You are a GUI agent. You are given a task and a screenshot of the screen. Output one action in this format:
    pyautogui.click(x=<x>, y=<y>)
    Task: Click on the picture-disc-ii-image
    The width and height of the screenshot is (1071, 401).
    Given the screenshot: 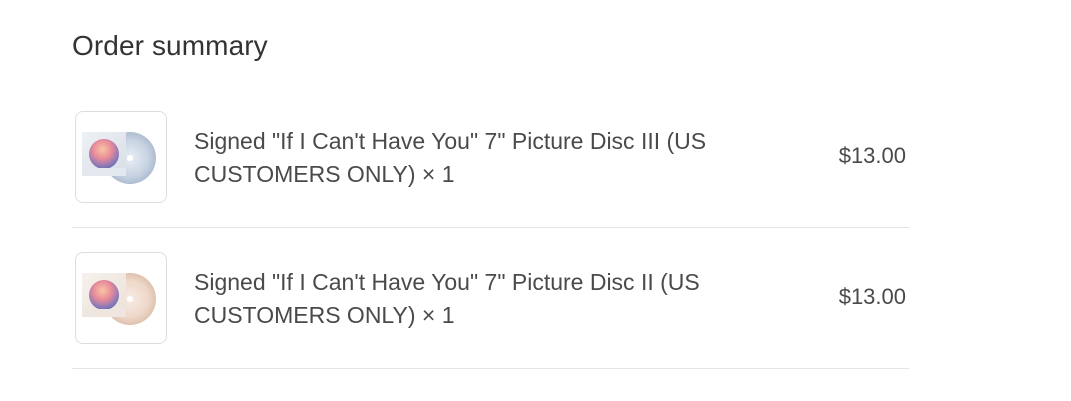 What is the action you would take?
    pyautogui.click(x=119, y=299)
    